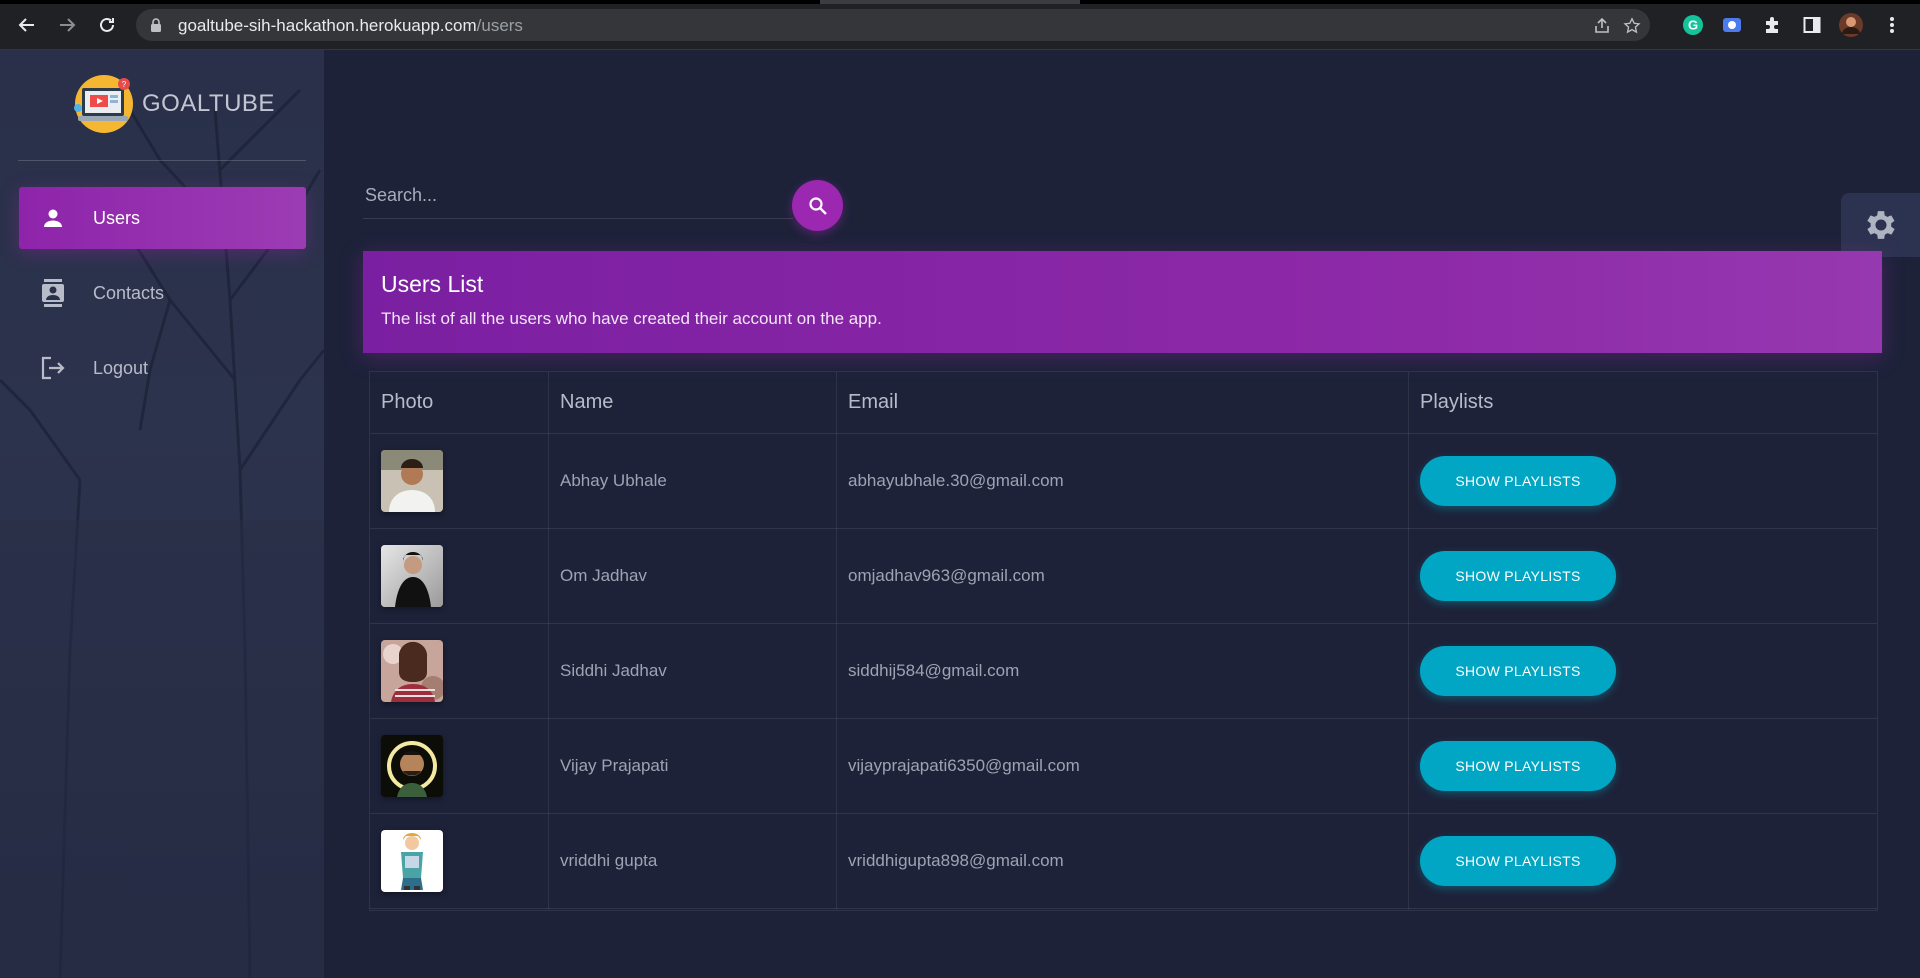 Image resolution: width=1920 pixels, height=978 pixels. I want to click on user-email: vijayprajapati6350@gmail.com, so click(1122, 766).